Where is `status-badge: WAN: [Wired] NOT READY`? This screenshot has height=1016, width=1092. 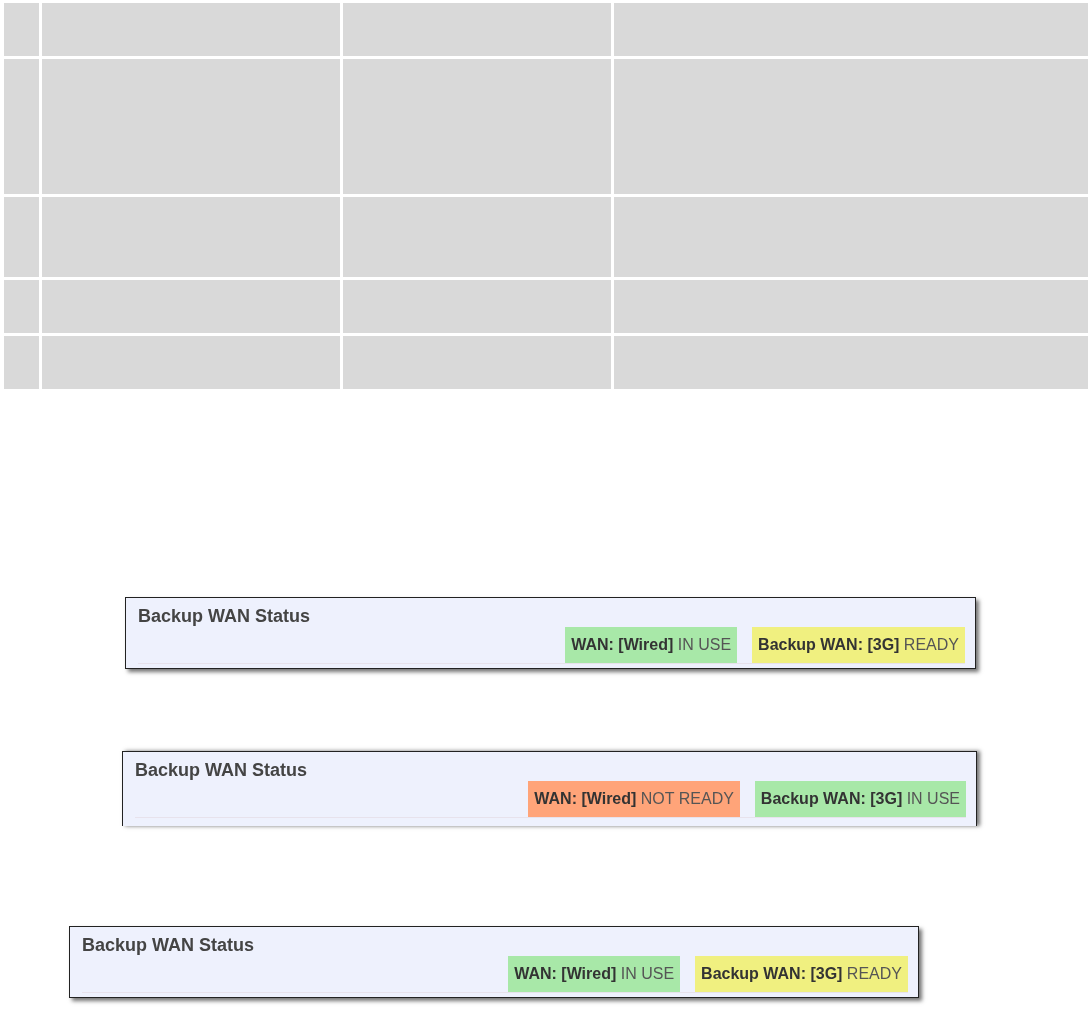
status-badge: WAN: [Wired] NOT READY is located at coordinates (634, 799).